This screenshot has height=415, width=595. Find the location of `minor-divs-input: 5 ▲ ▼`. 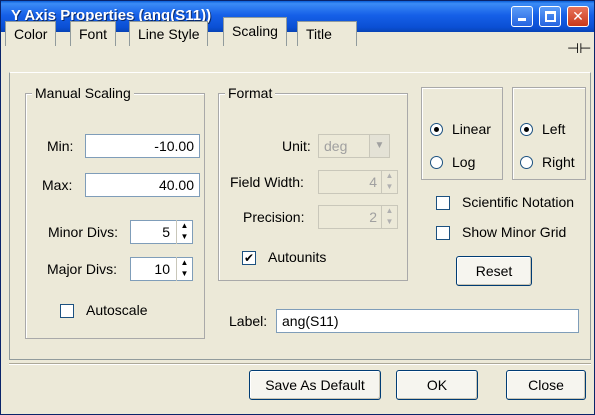

minor-divs-input: 5 ▲ ▼ is located at coordinates (161, 232).